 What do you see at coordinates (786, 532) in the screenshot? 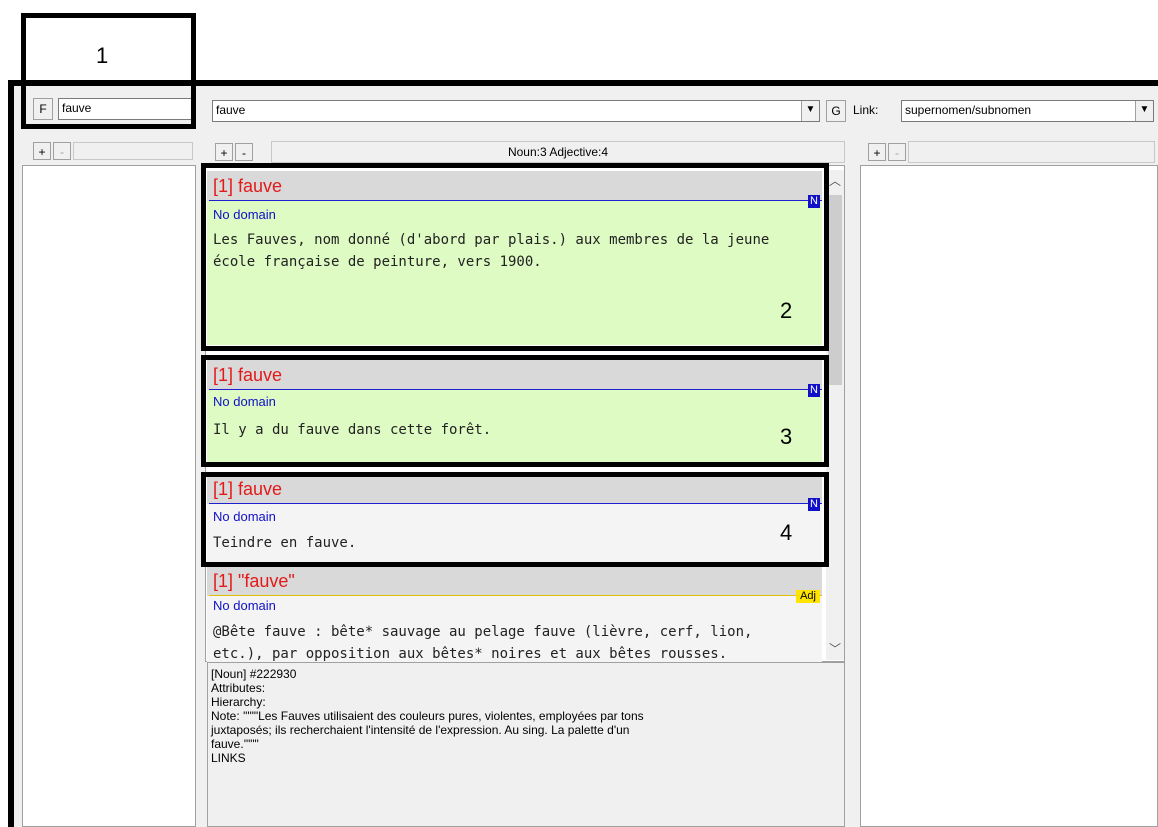
I see `callout-number-4: 4` at bounding box center [786, 532].